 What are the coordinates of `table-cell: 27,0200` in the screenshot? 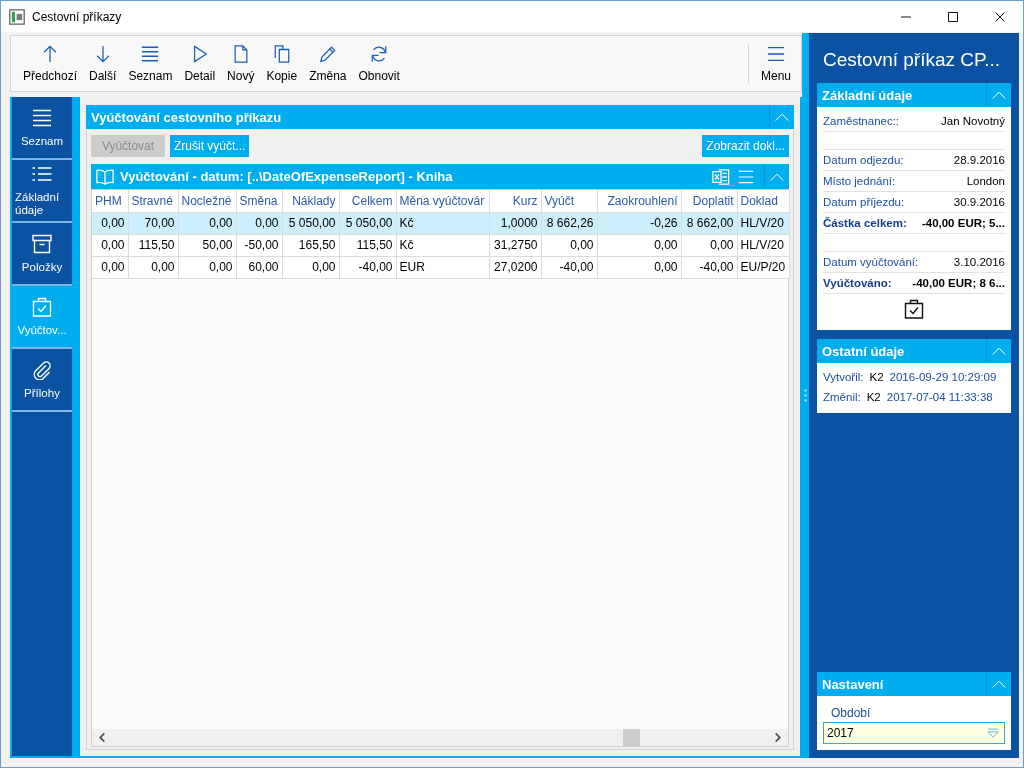 It's located at (515, 267).